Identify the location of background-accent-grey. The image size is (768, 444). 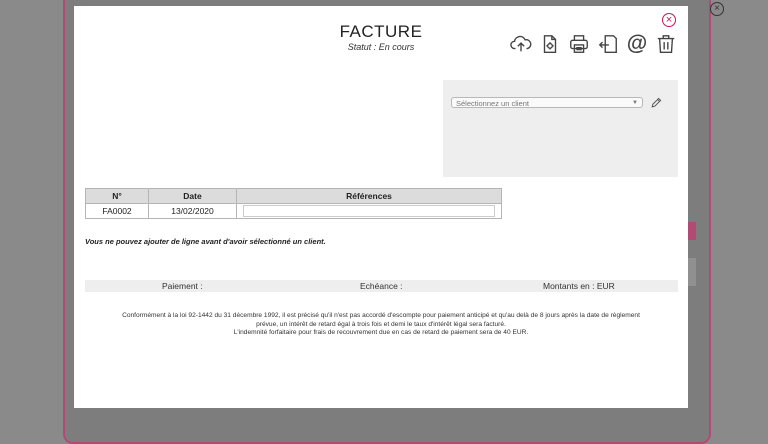
(692, 272).